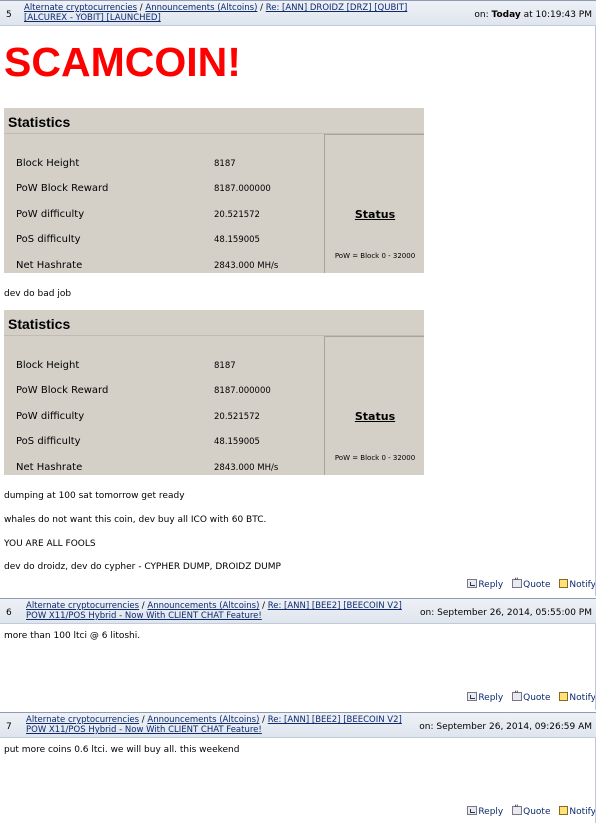 The image size is (596, 823). What do you see at coordinates (9, 15) in the screenshot?
I see `post-number: 5` at bounding box center [9, 15].